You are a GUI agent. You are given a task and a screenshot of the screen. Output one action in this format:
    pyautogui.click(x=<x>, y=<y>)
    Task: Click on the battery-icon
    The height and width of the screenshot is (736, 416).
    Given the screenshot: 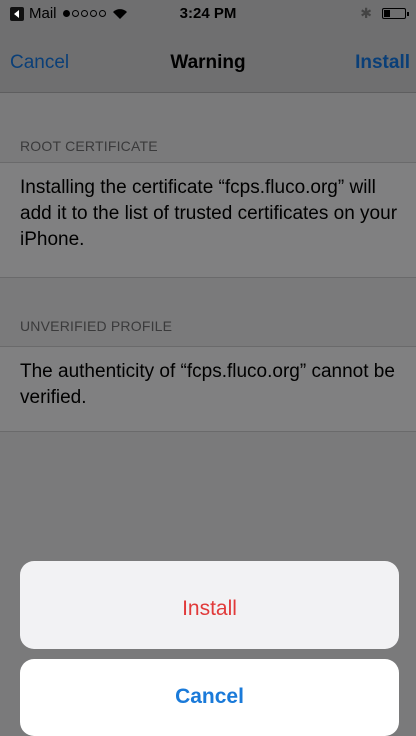 What is the action you would take?
    pyautogui.click(x=395, y=13)
    